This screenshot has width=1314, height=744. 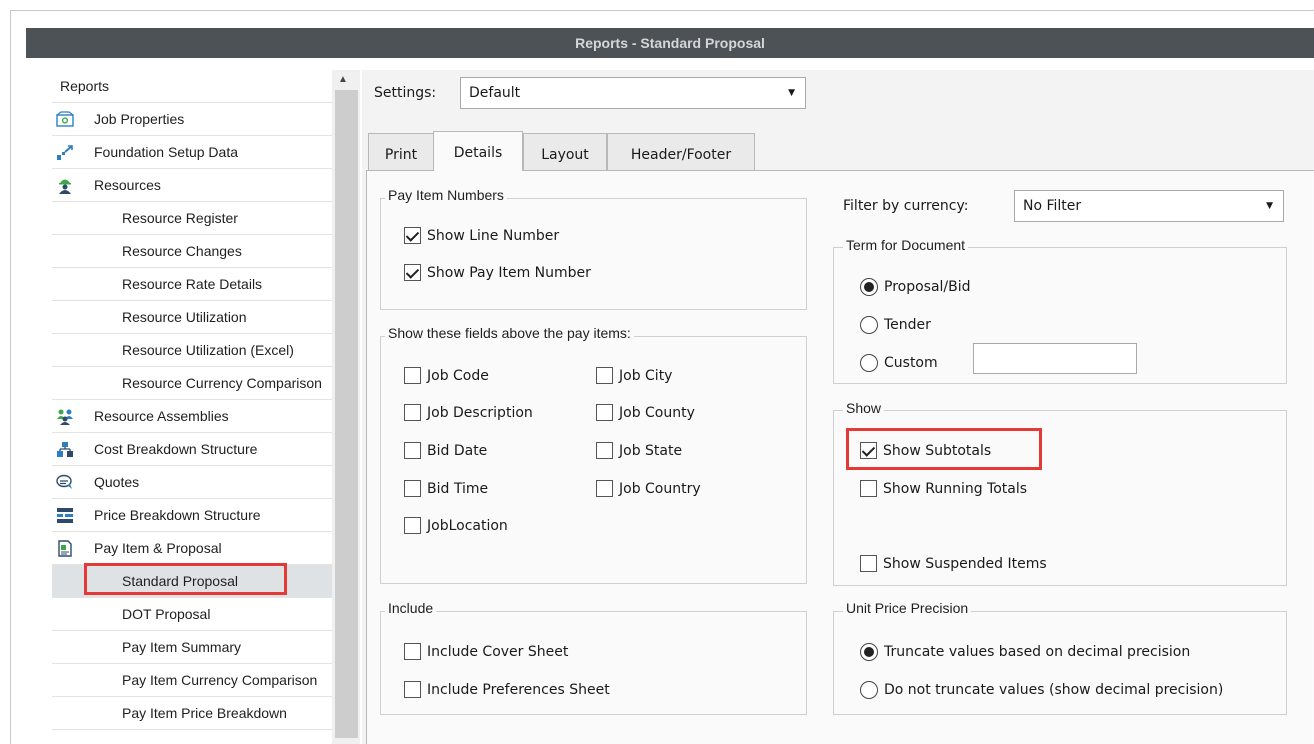 I want to click on tree-item-resource-utilization: Resource Utilization, so click(x=205, y=317).